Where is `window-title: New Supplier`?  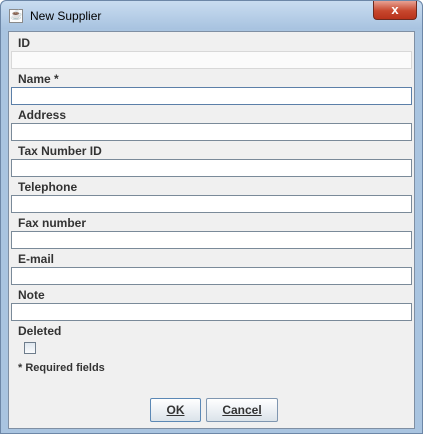 window-title: New Supplier is located at coordinates (66, 16).